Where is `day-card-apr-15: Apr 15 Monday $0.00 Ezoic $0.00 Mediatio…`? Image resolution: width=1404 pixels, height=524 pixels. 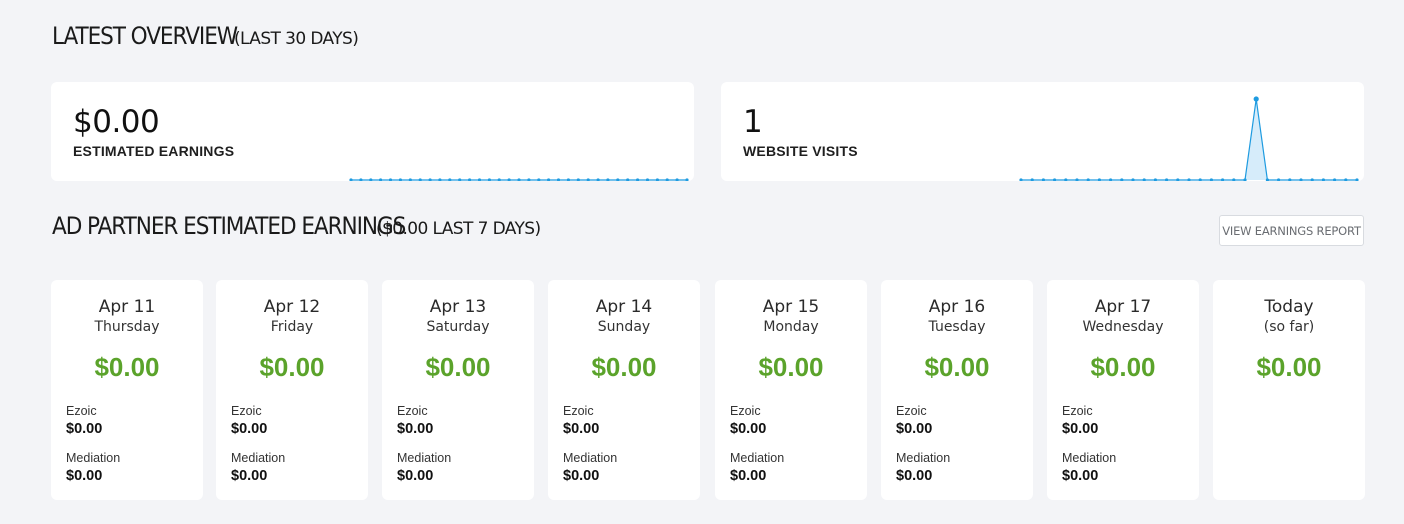
day-card-apr-15: Apr 15 Monday $0.00 Ezoic $0.00 Mediatio… is located at coordinates (791, 390).